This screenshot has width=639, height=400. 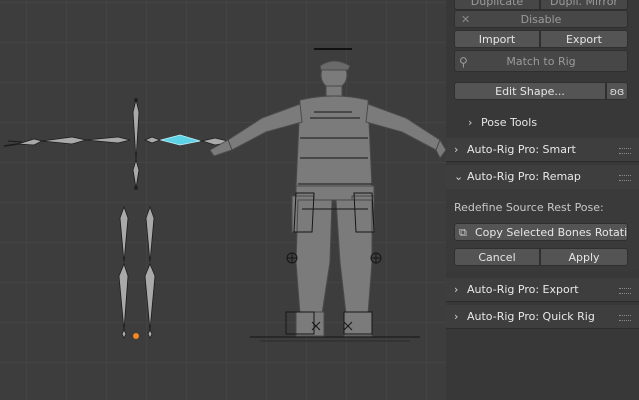 What do you see at coordinates (11, 145) in the screenshot?
I see `bone-fingers-l` at bounding box center [11, 145].